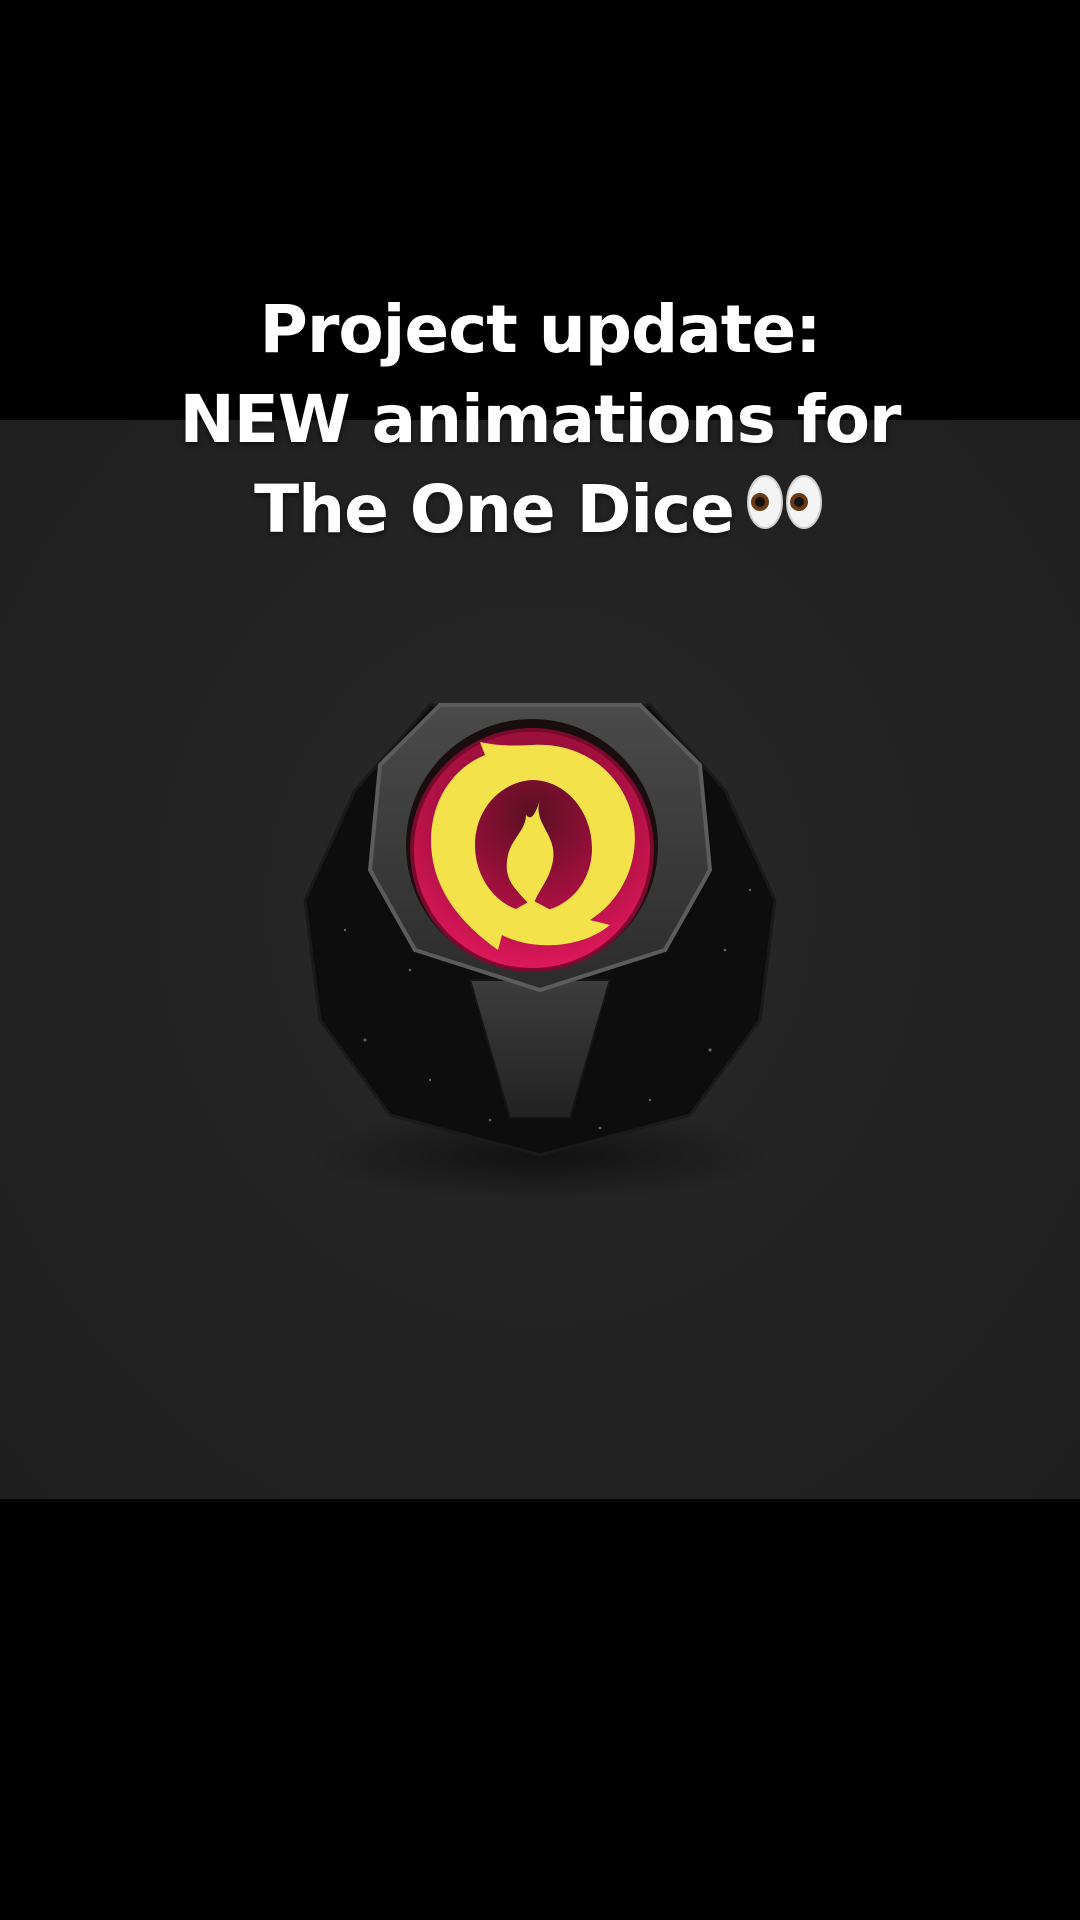 This screenshot has width=1080, height=1920. I want to click on caption-line-3-wrap: The One Dice, so click(540, 512).